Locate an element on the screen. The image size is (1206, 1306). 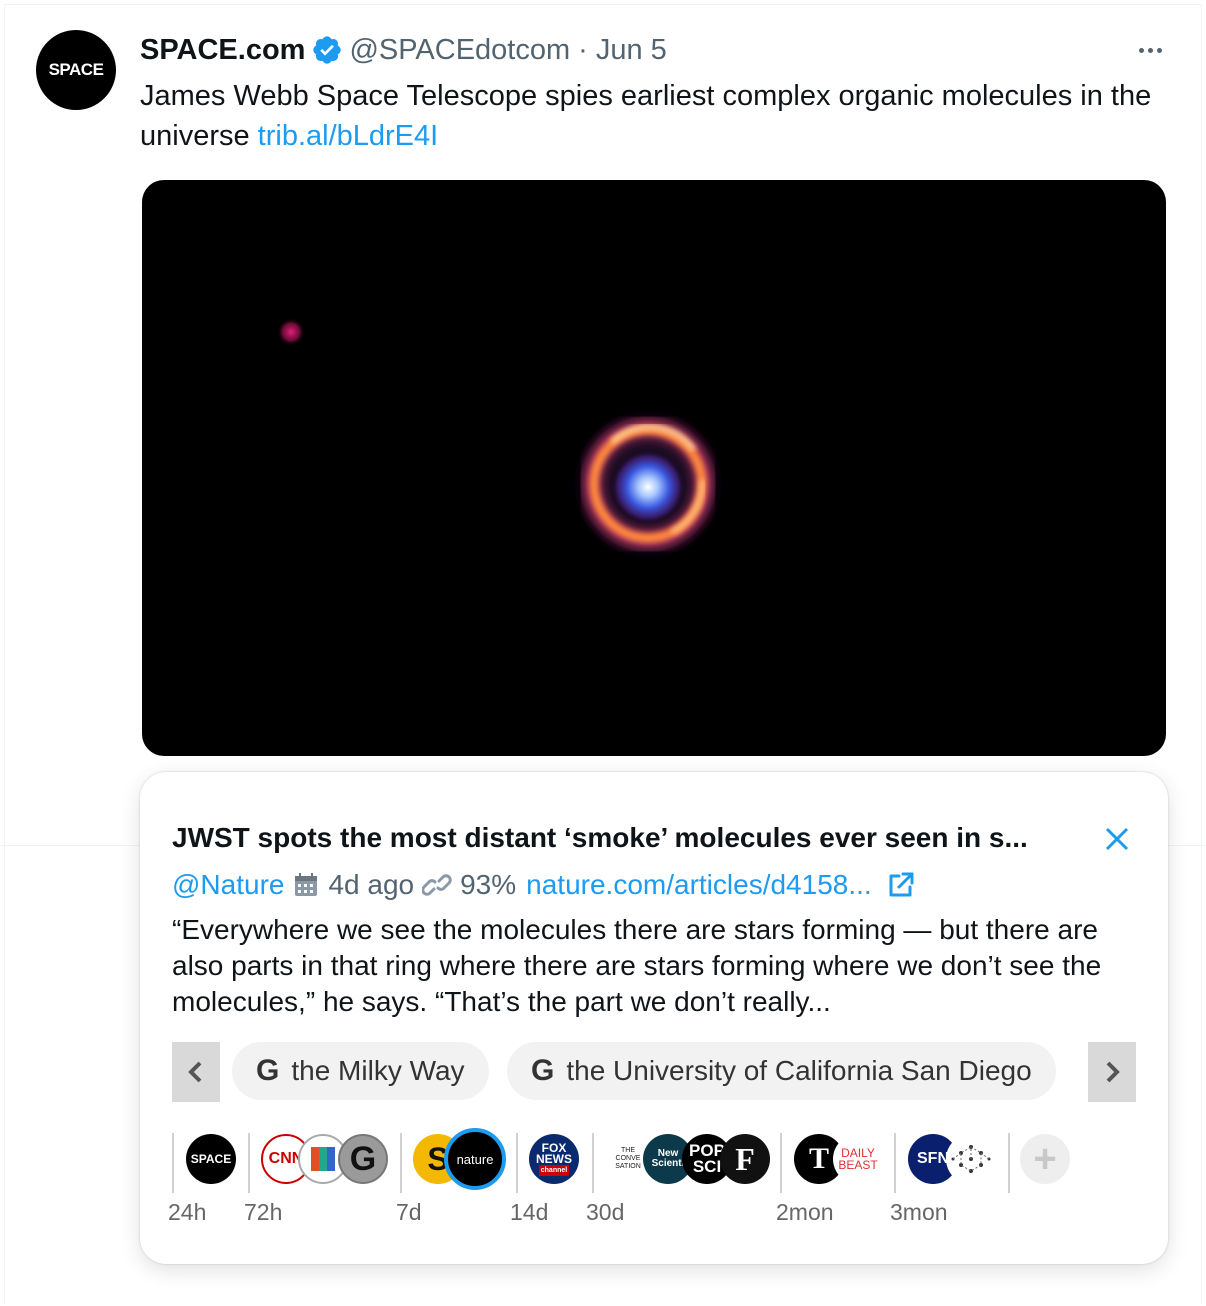
popsci-bottom-text: SCI is located at coordinates (707, 1166).